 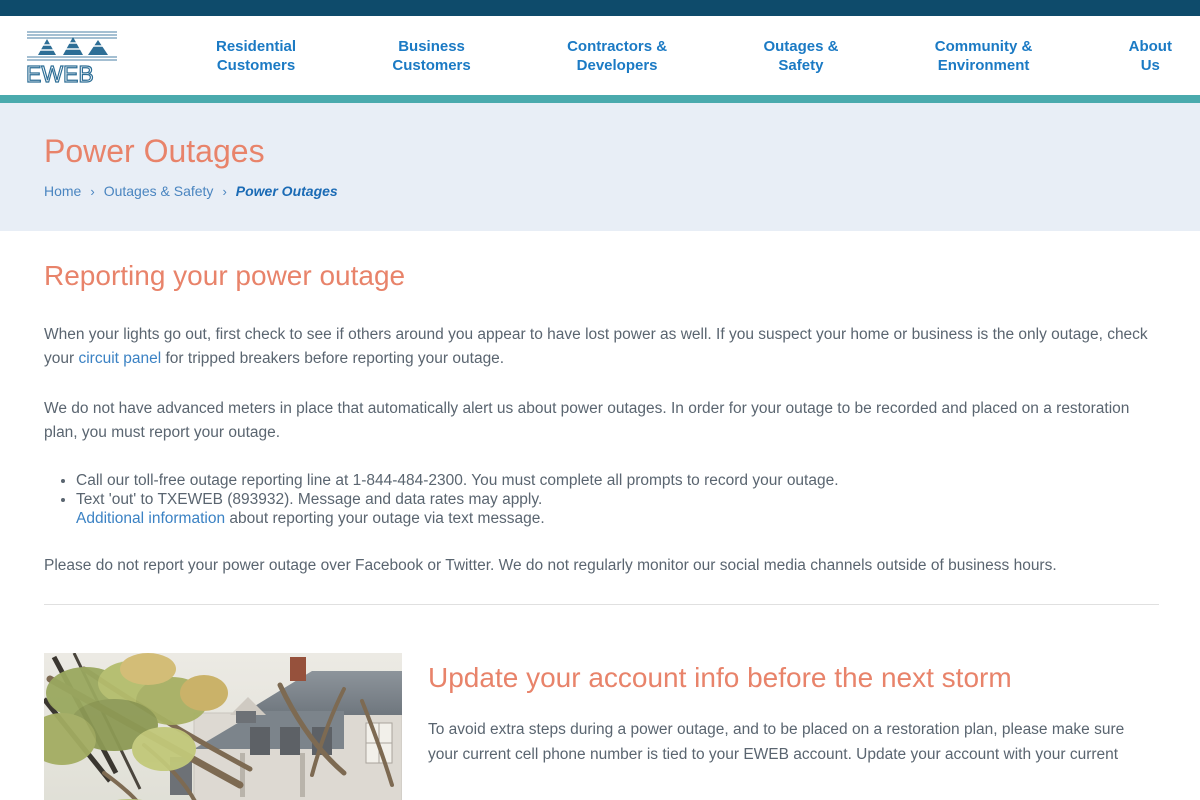 I want to click on eweb-logo-icon: EWEB, so click(x=71, y=57).